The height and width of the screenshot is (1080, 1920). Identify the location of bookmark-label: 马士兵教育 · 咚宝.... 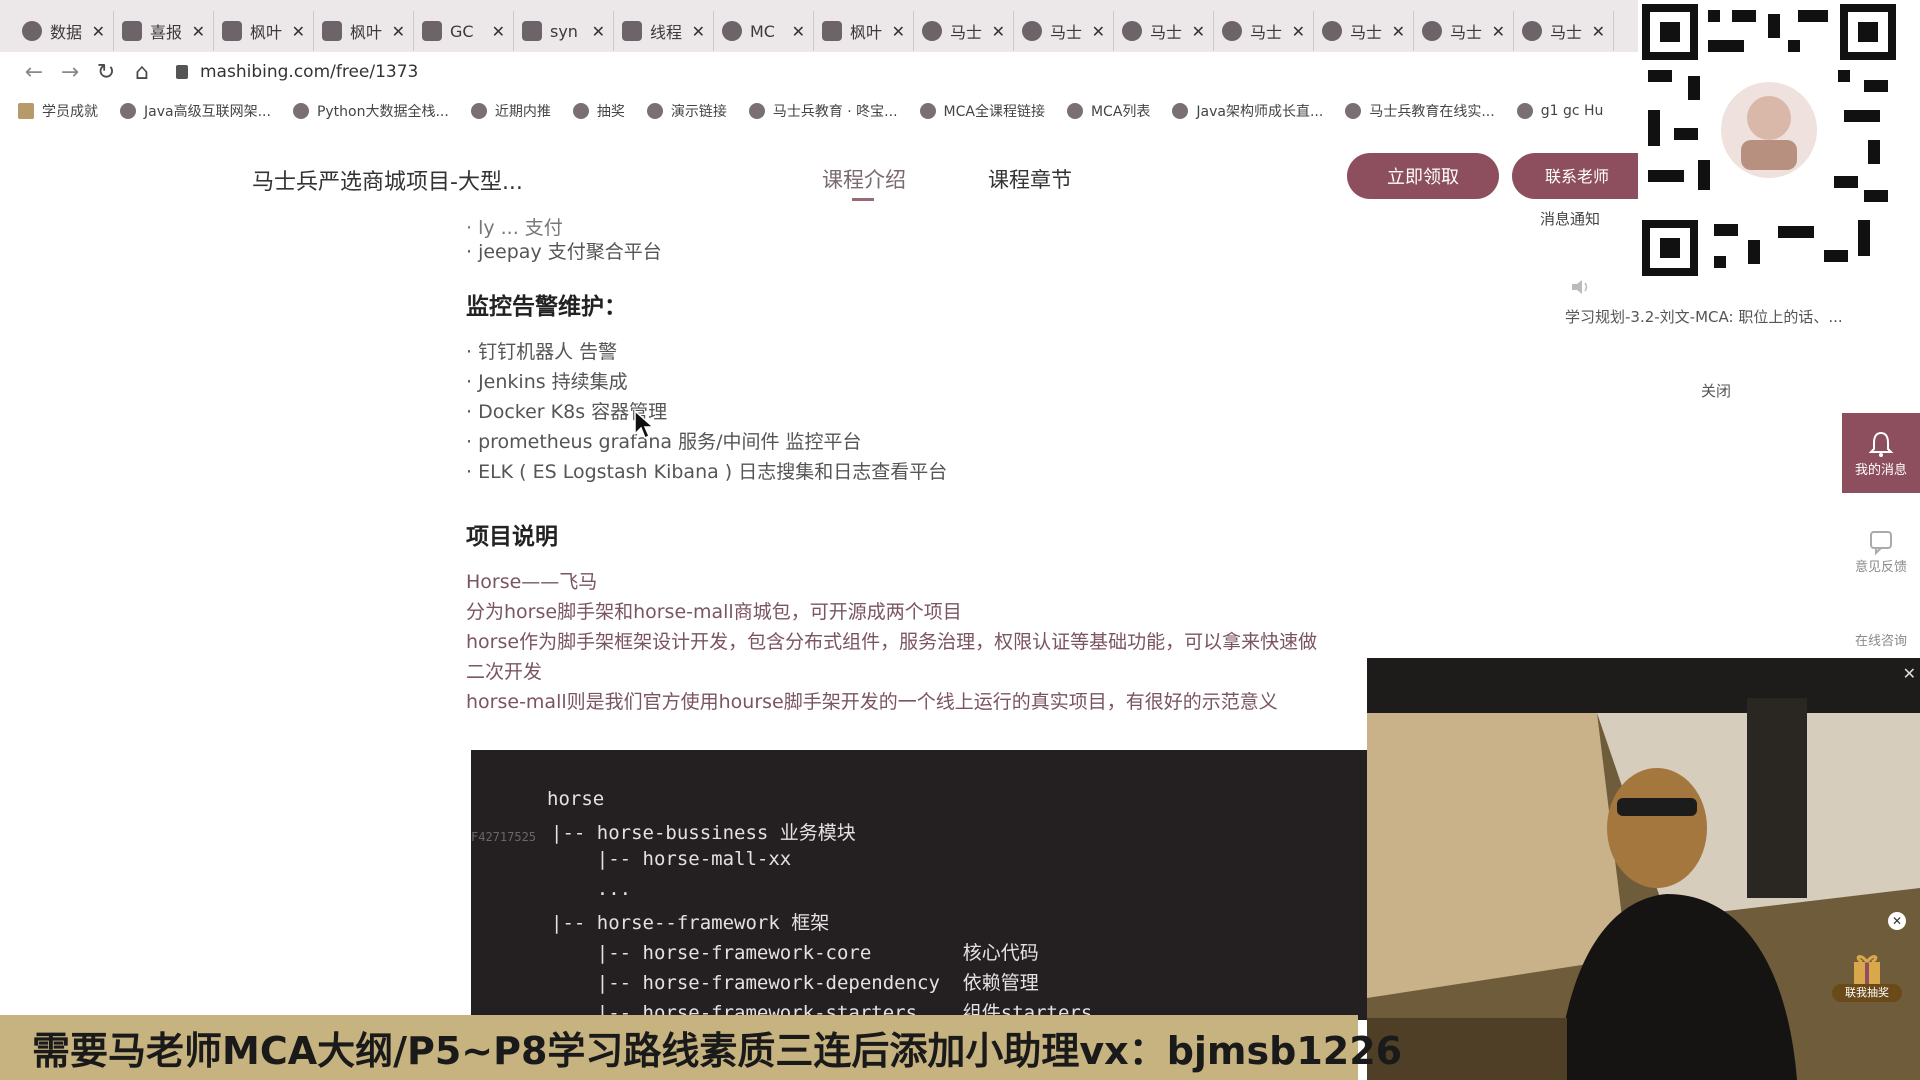
(835, 112).